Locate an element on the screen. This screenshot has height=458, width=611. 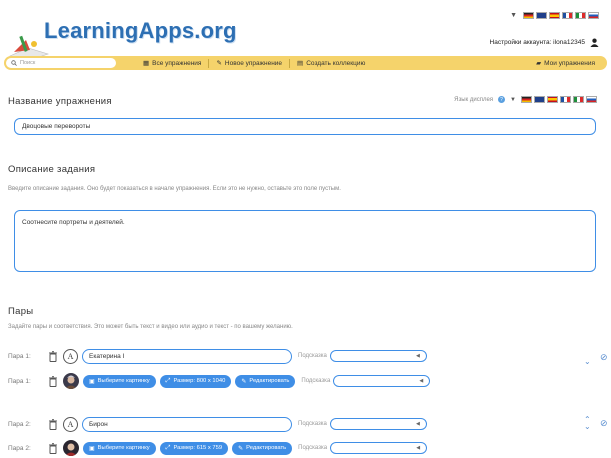
resize-button: ⤢ Размер: 615 x 759 is located at coordinates (194, 448).